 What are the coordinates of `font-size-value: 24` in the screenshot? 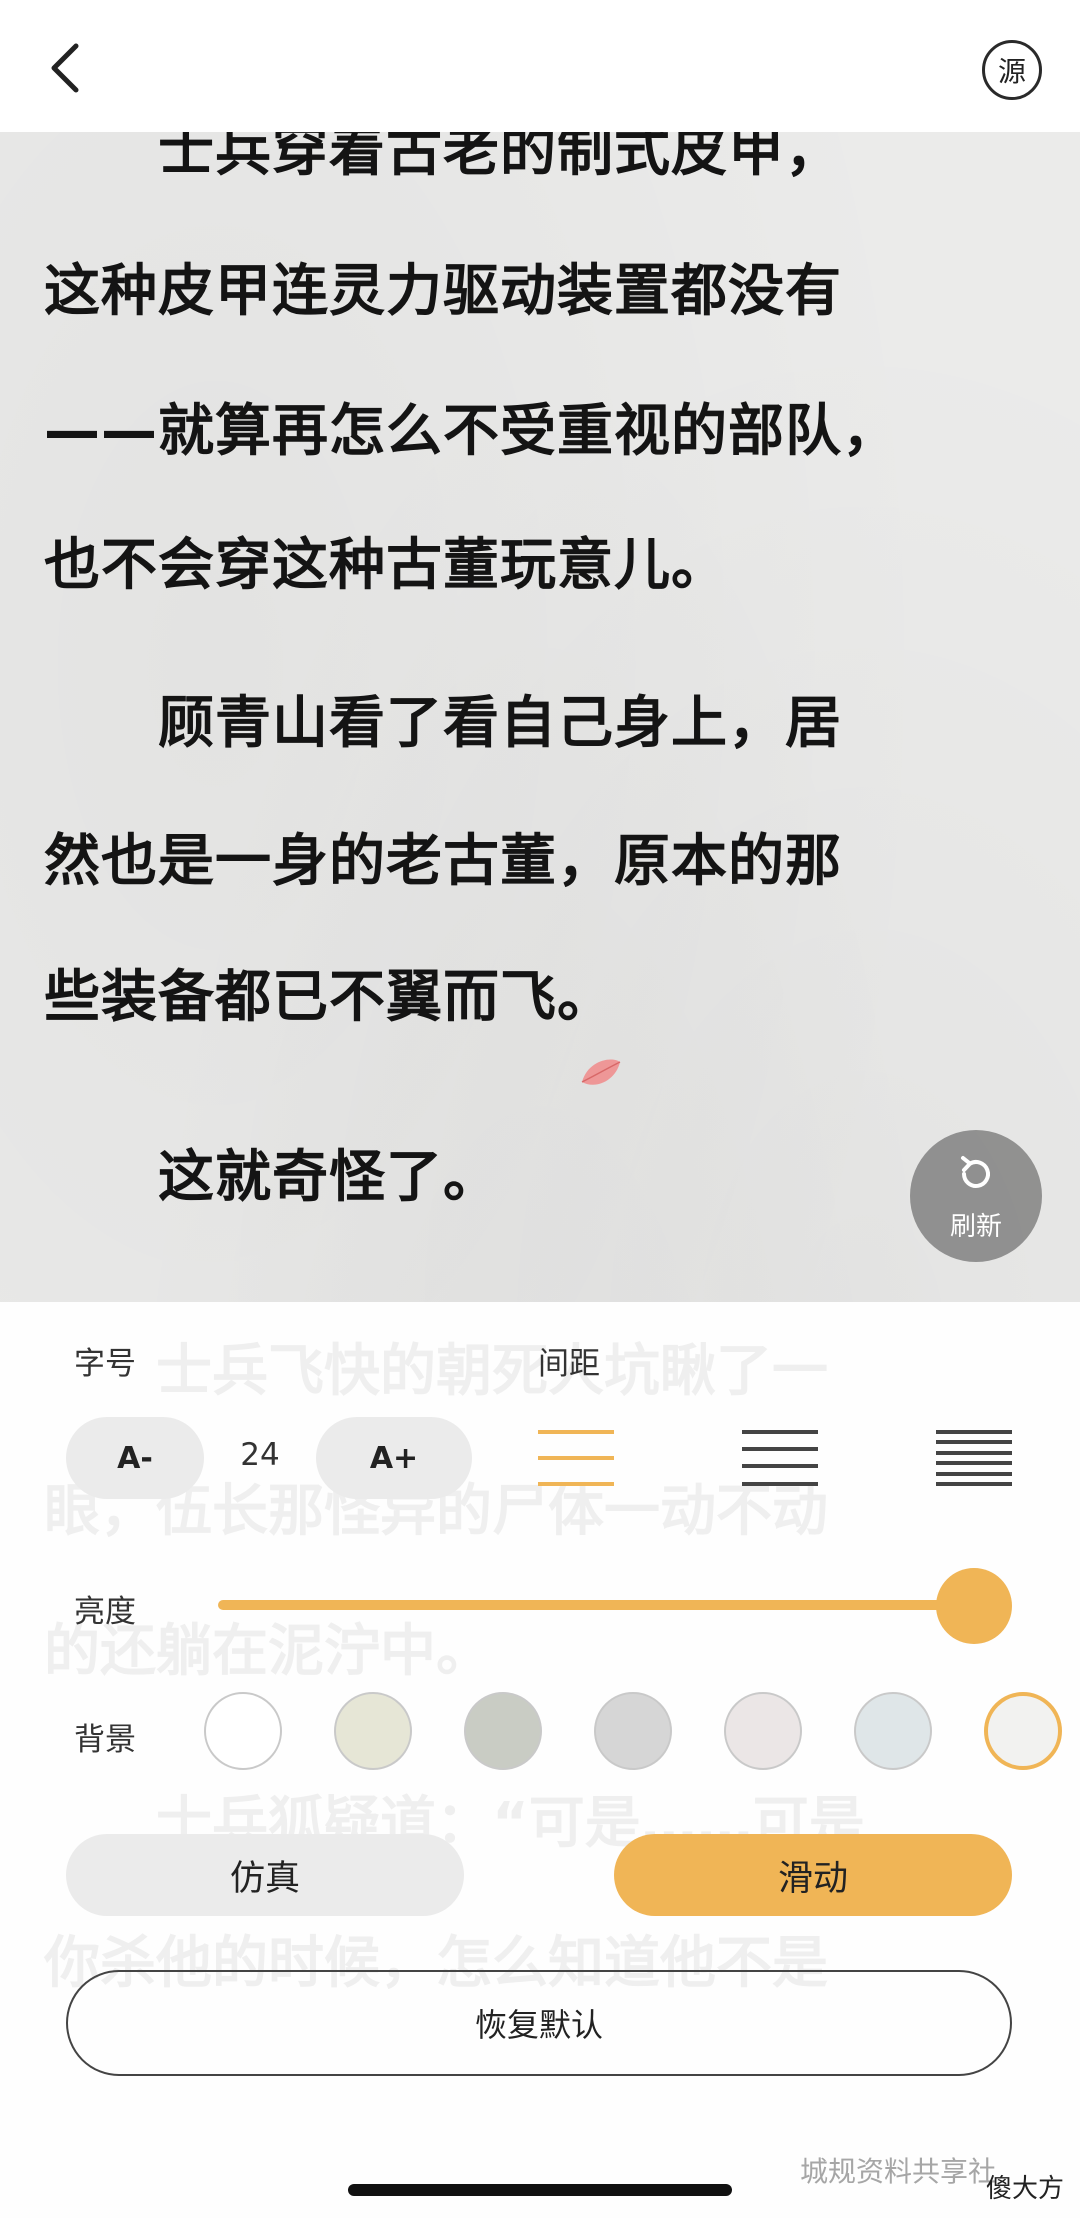 It's located at (260, 1455).